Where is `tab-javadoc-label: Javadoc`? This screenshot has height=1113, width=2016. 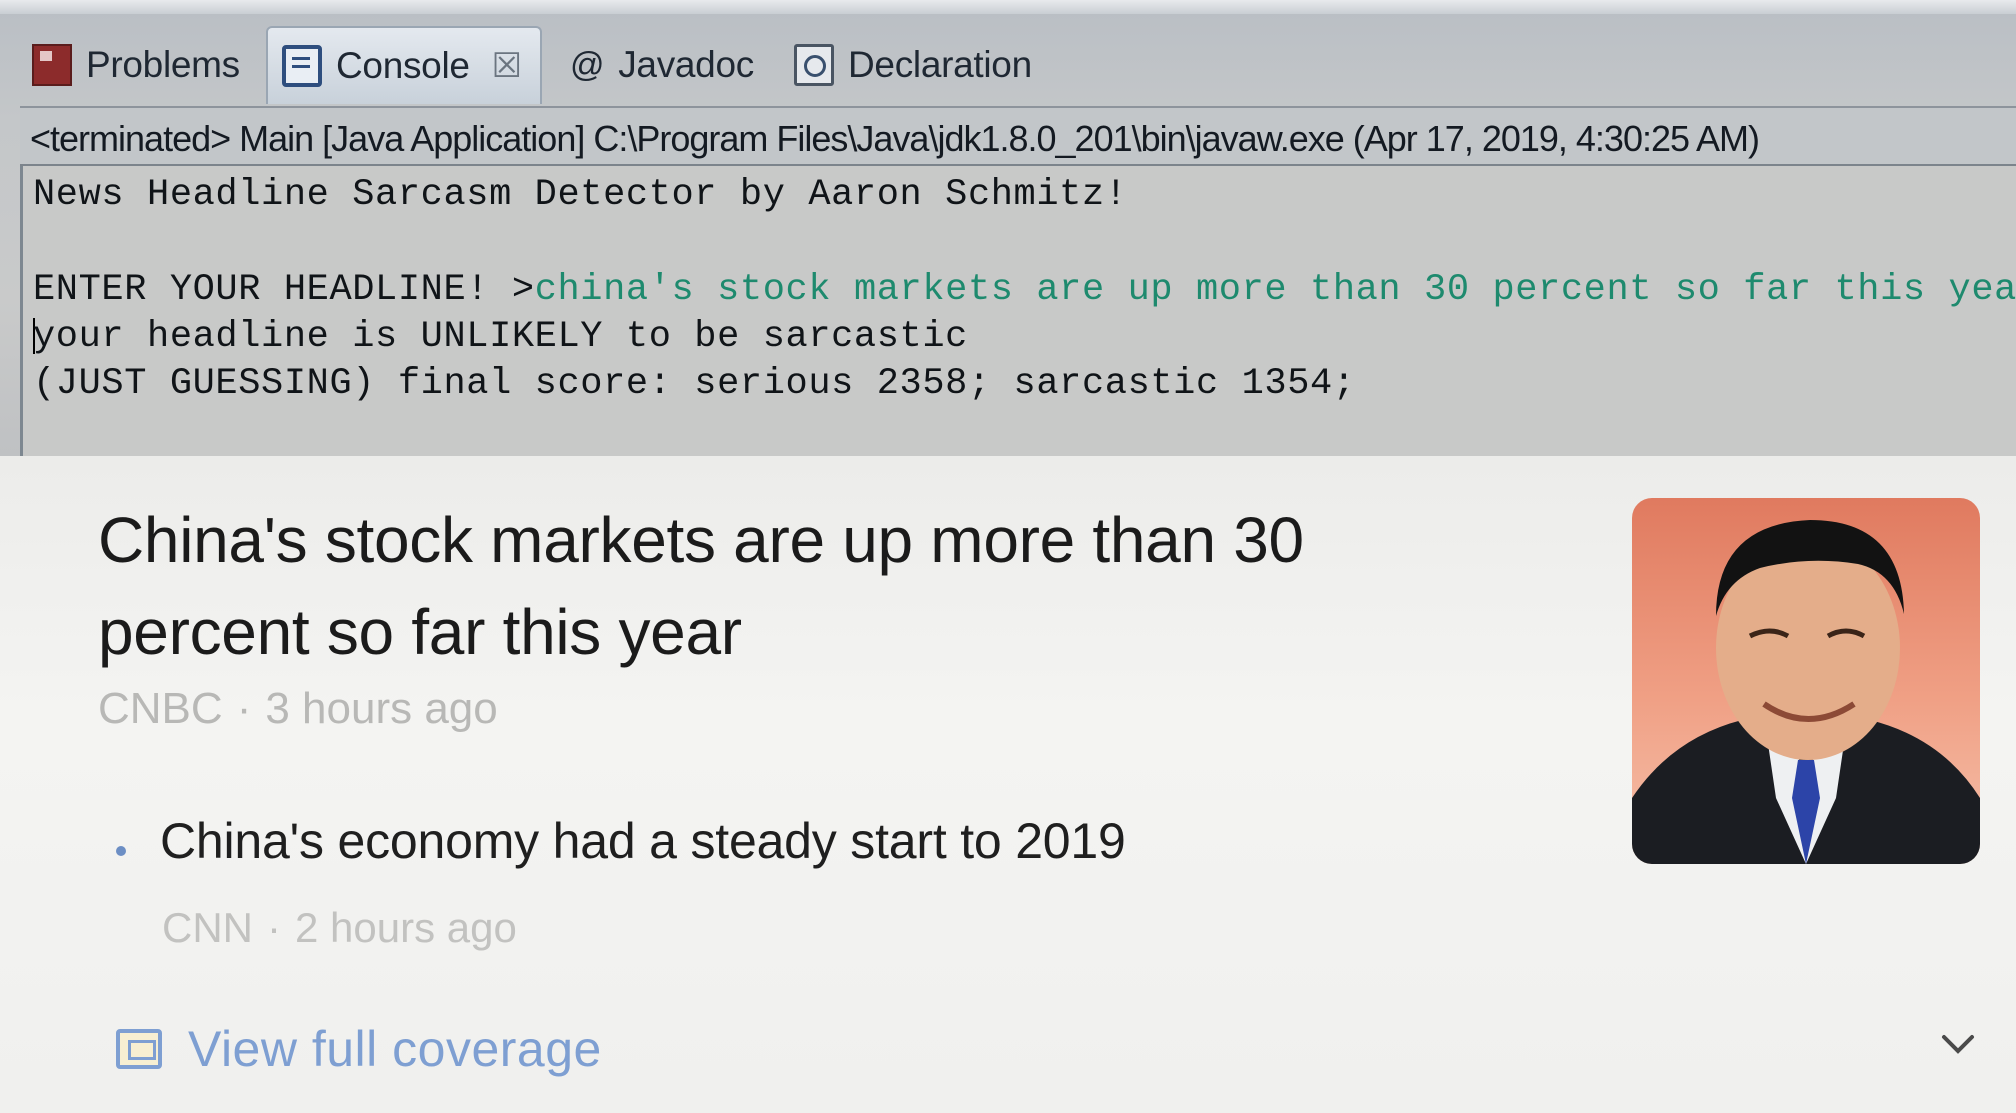 tab-javadoc-label: Javadoc is located at coordinates (686, 64).